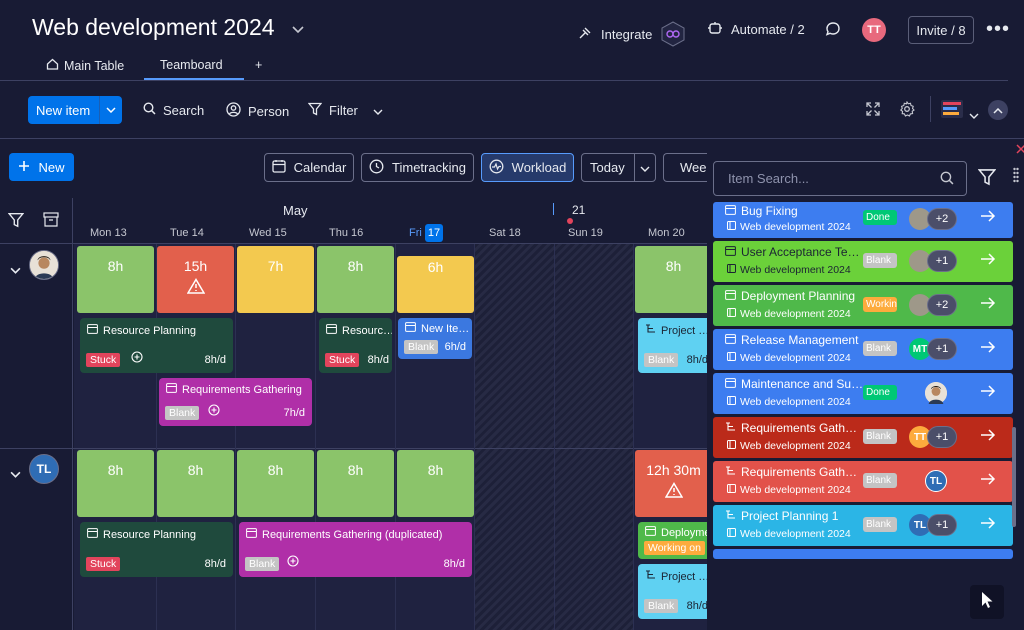 The width and height of the screenshot is (1024, 630). Describe the element at coordinates (52, 65) in the screenshot. I see `home-icon` at that location.